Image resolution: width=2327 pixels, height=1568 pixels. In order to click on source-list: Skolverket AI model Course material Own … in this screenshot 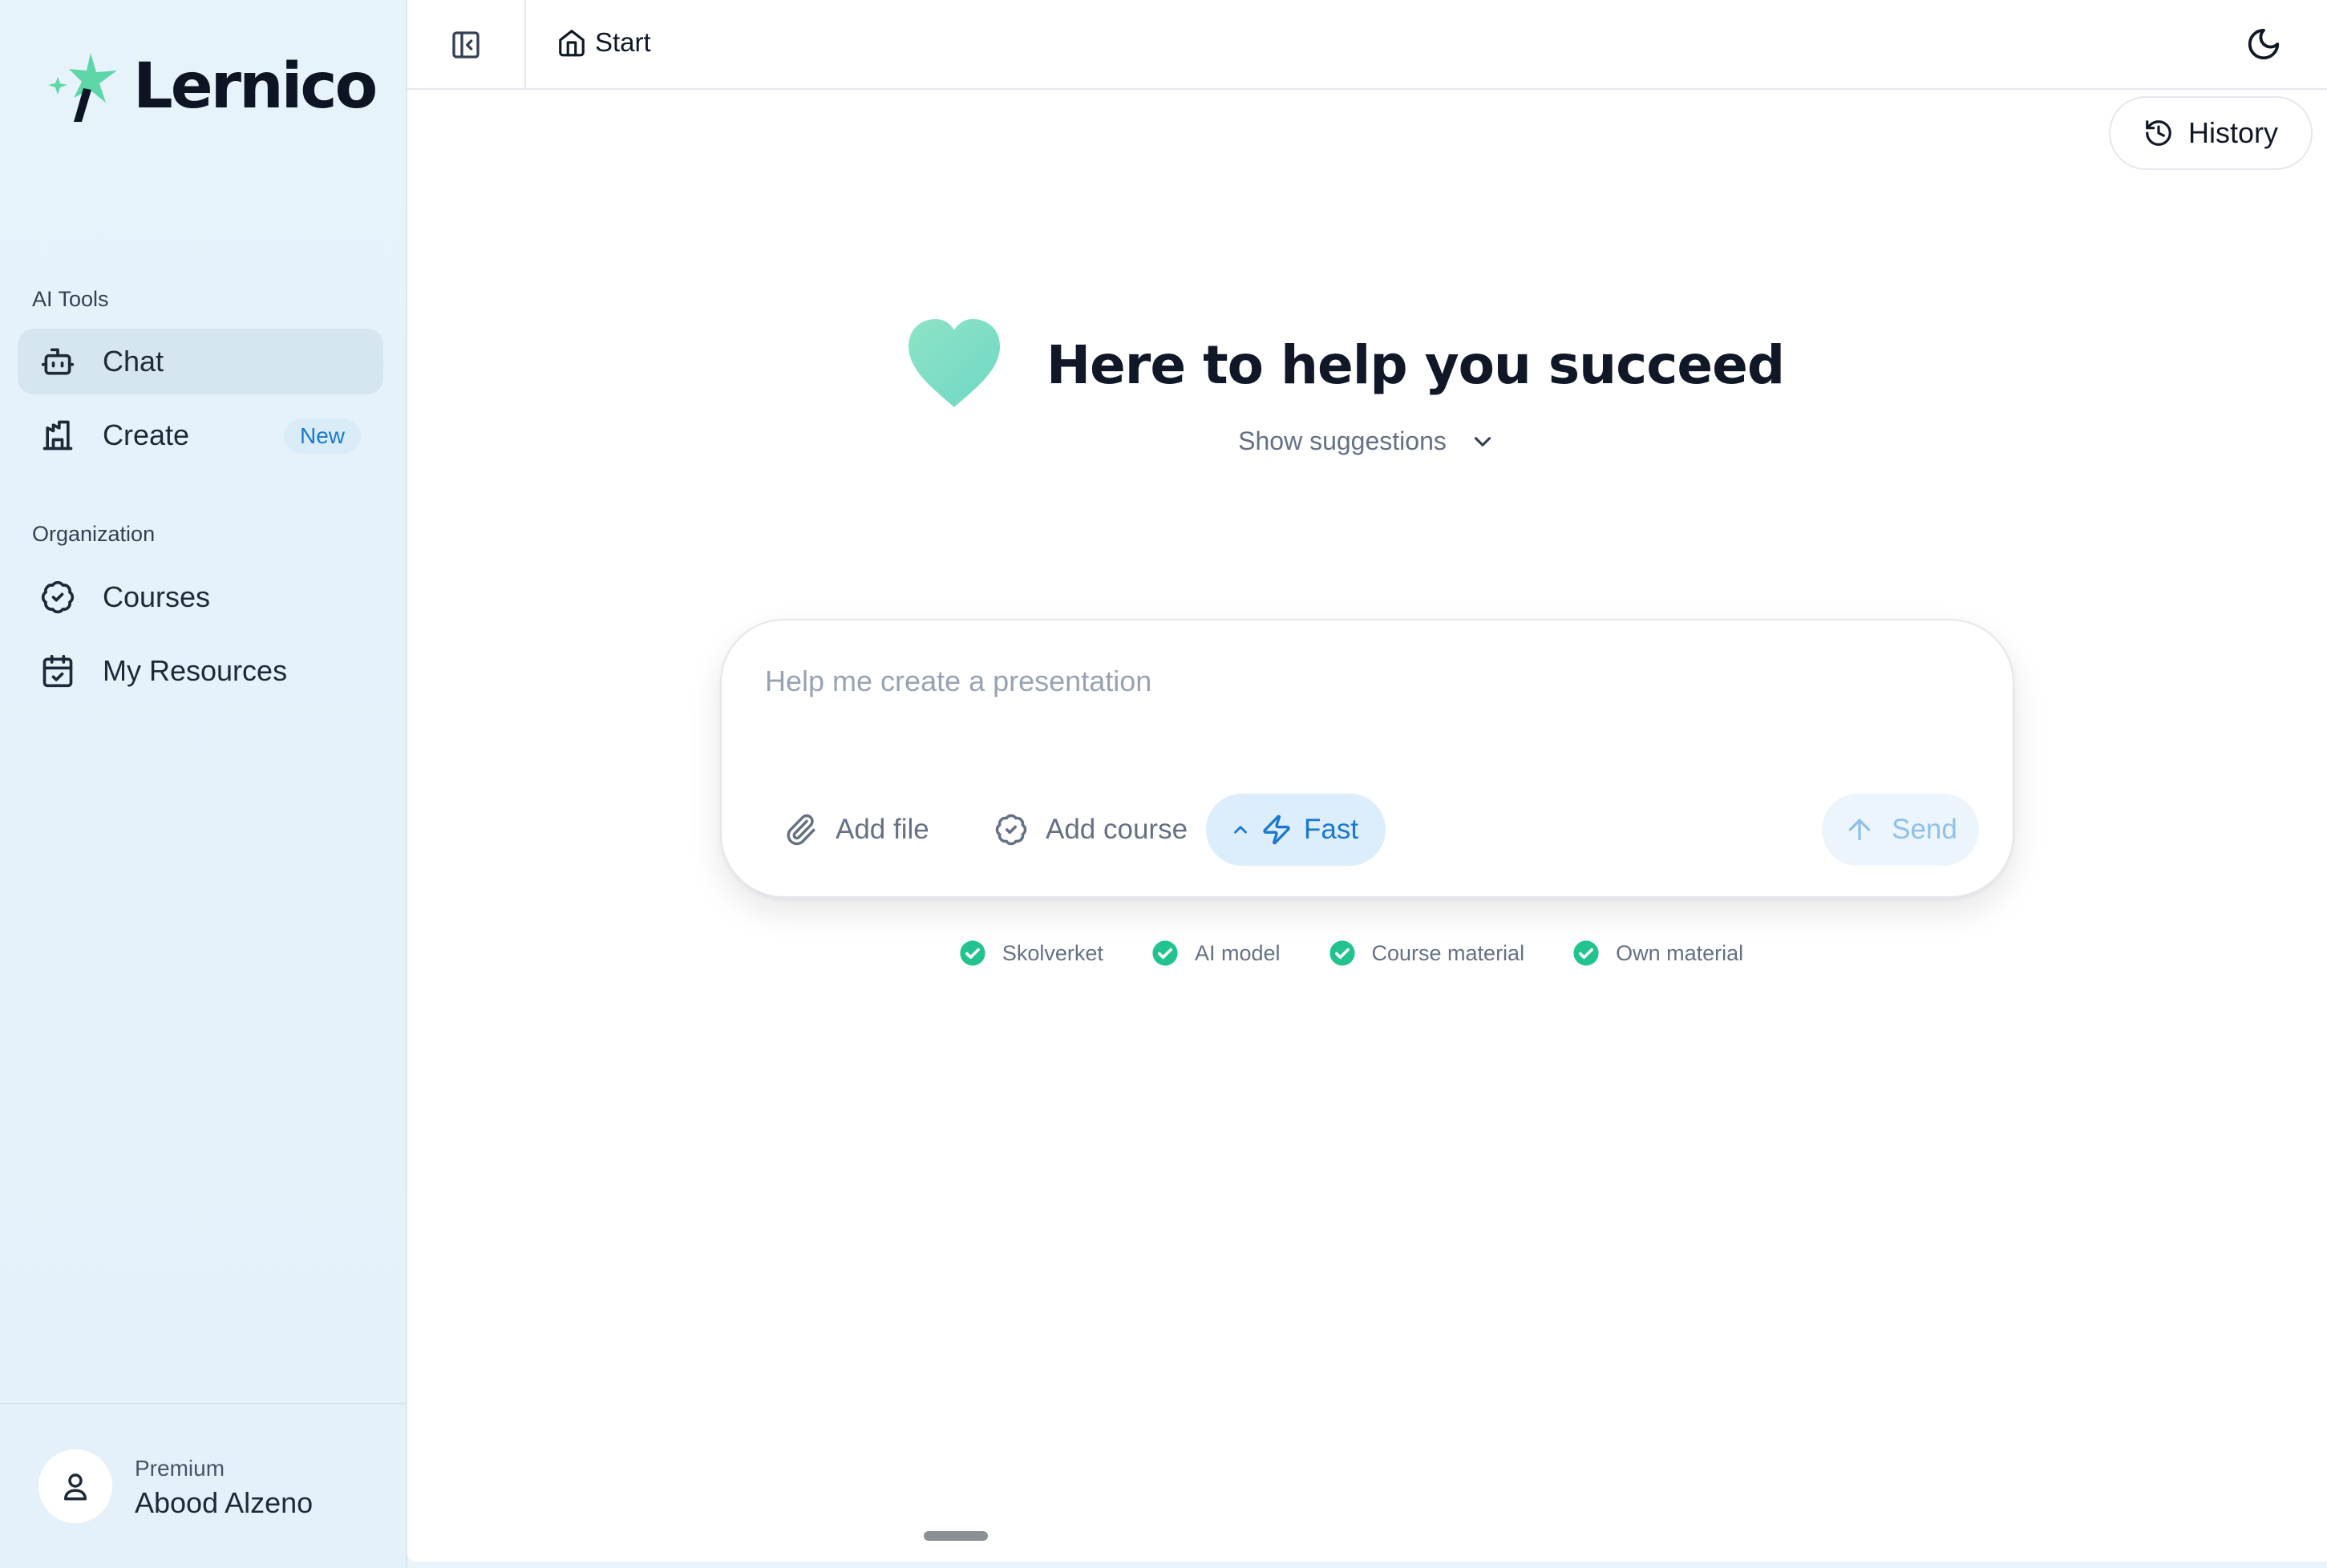, I will do `click(1351, 953)`.